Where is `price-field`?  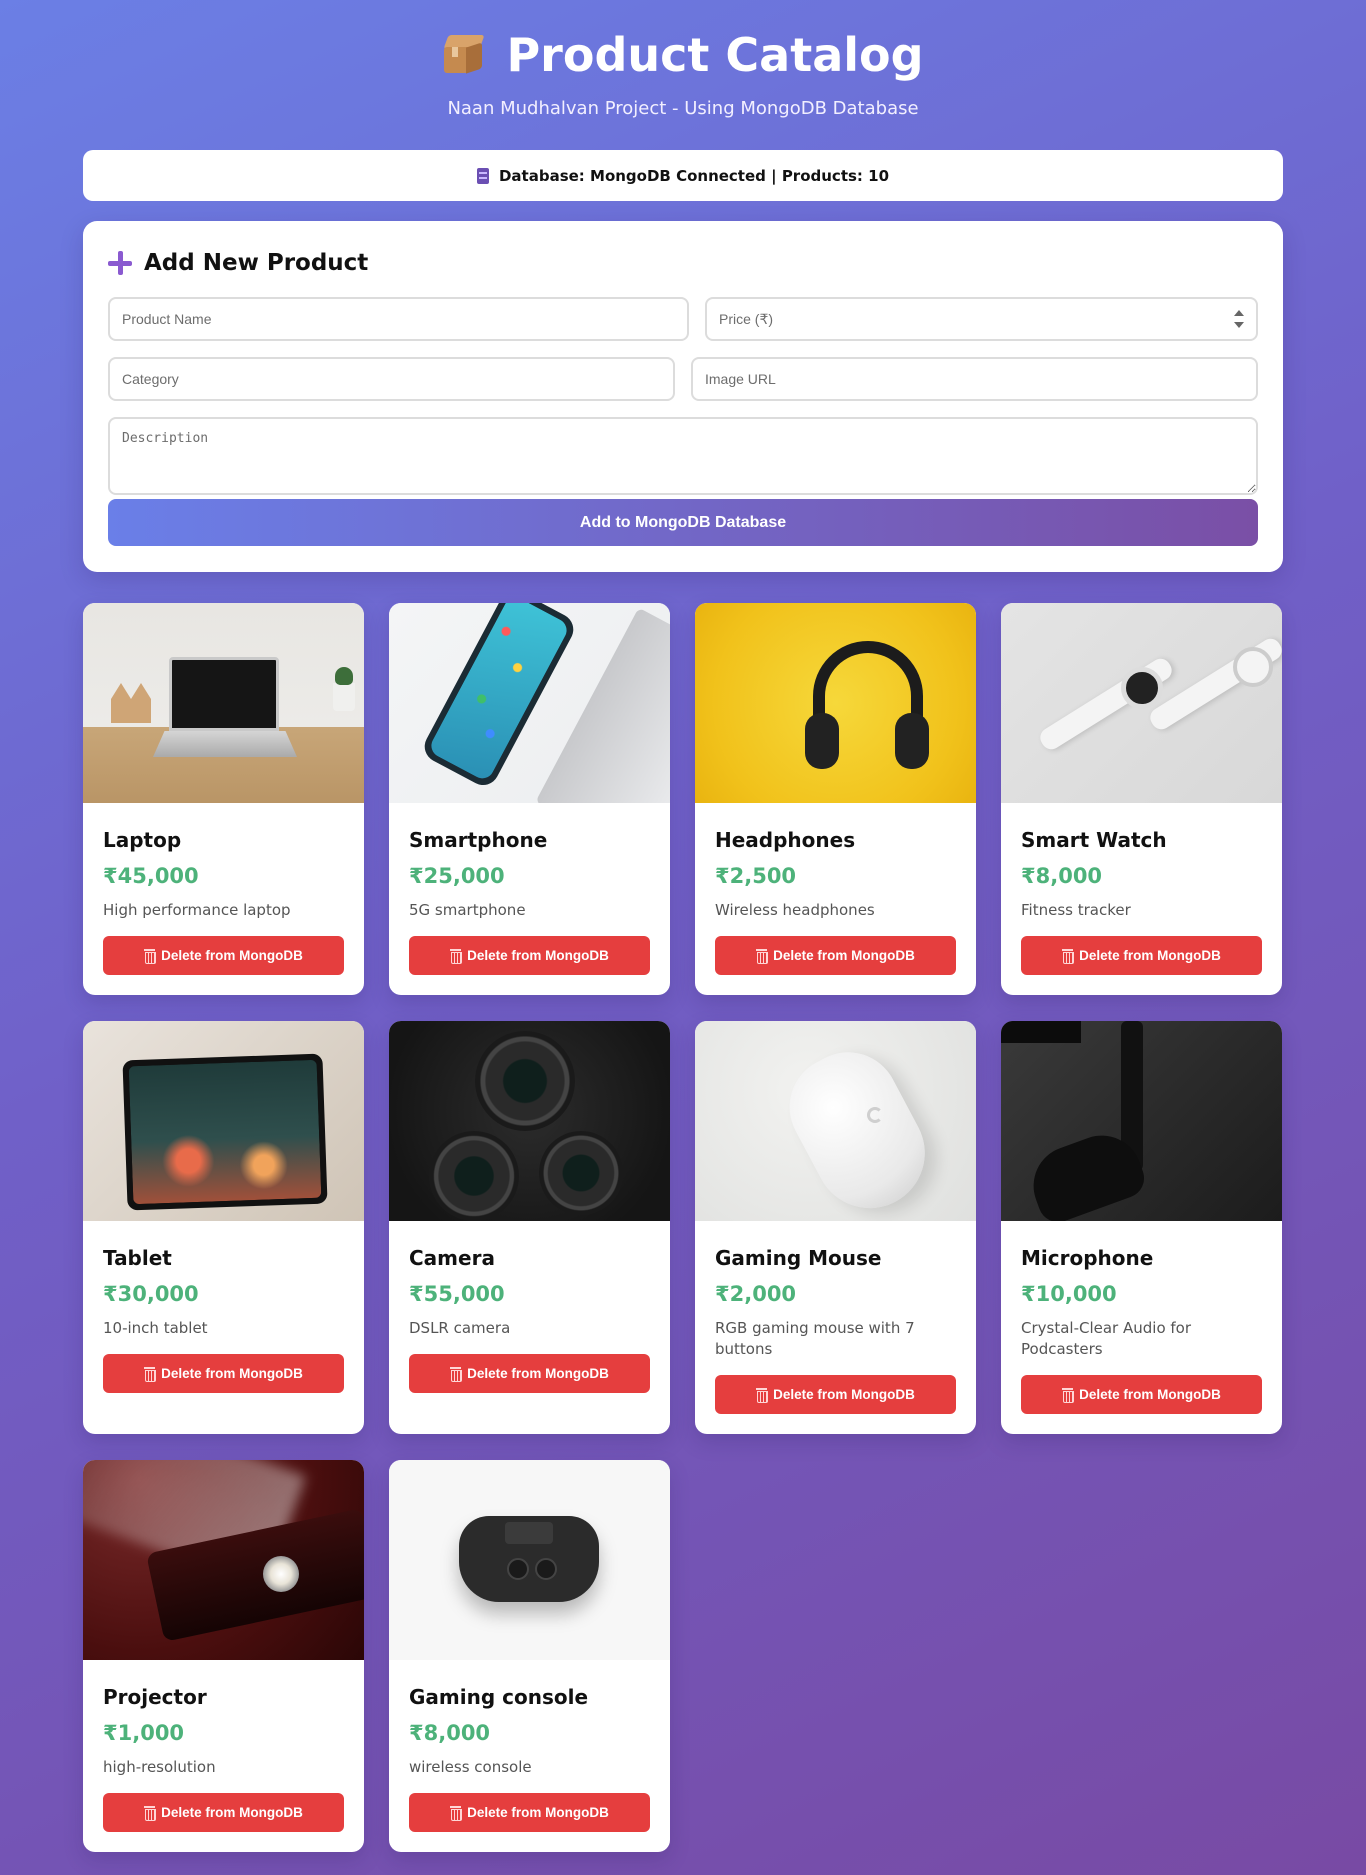
price-field is located at coordinates (981, 319).